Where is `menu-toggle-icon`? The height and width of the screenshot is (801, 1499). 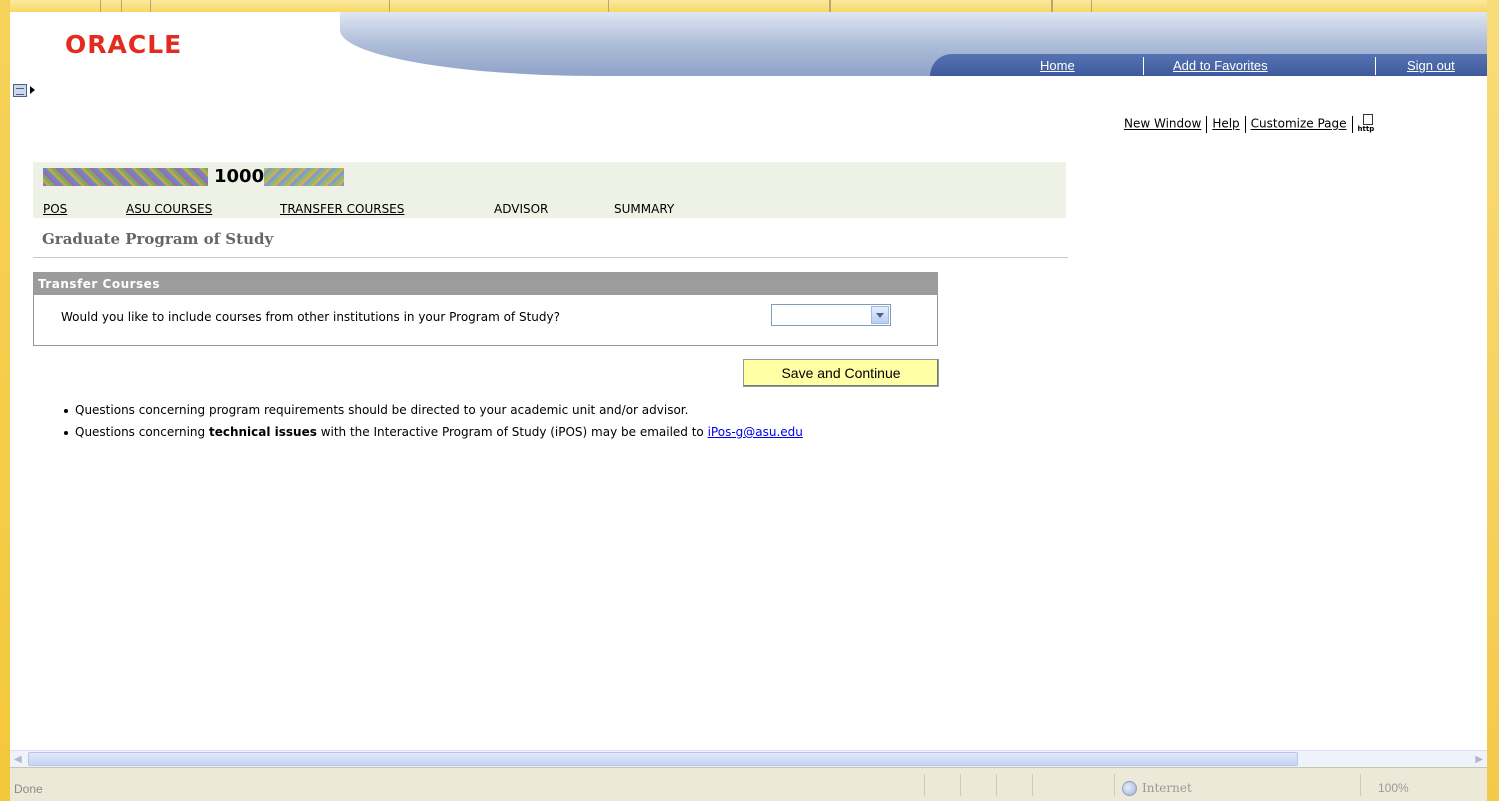 menu-toggle-icon is located at coordinates (20, 90).